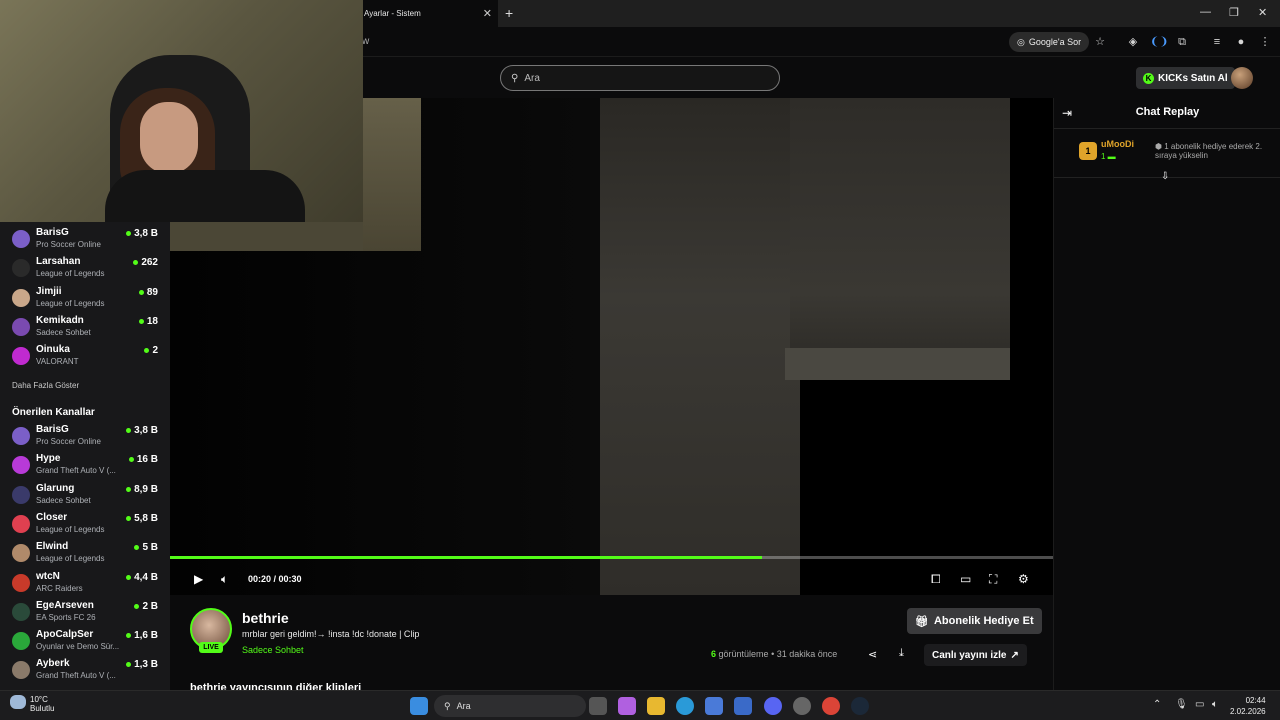 Image resolution: width=1280 pixels, height=720 pixels. Describe the element at coordinates (419, 706) in the screenshot. I see `windows-start-icon` at that location.